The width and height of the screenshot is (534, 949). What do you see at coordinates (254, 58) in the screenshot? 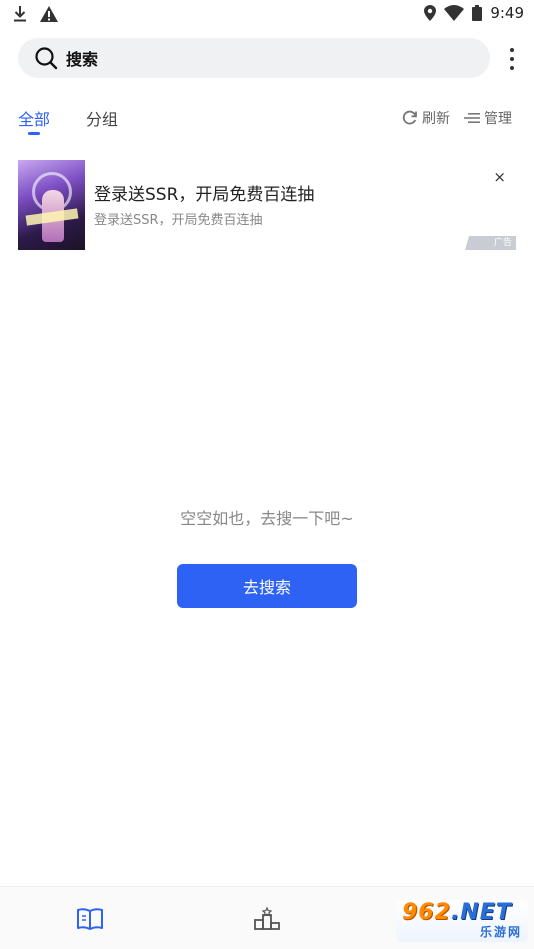
I see `search-bar: 搜索` at bounding box center [254, 58].